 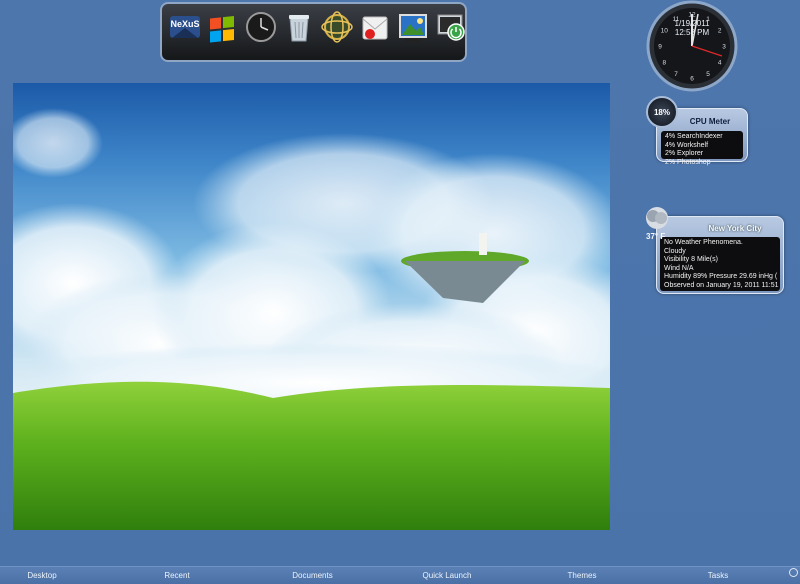 What do you see at coordinates (312, 575) in the screenshot?
I see `taskbar-item-documents: Documents` at bounding box center [312, 575].